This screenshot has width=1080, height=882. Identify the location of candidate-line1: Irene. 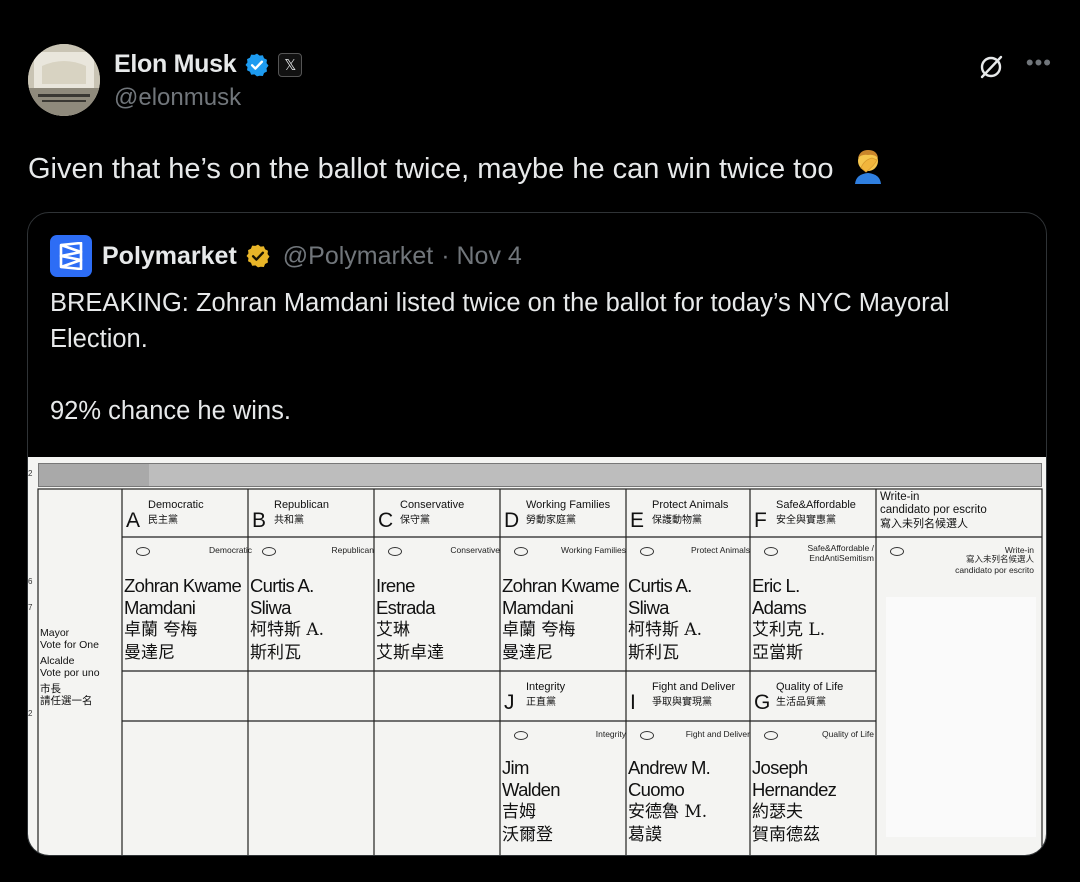
(395, 585).